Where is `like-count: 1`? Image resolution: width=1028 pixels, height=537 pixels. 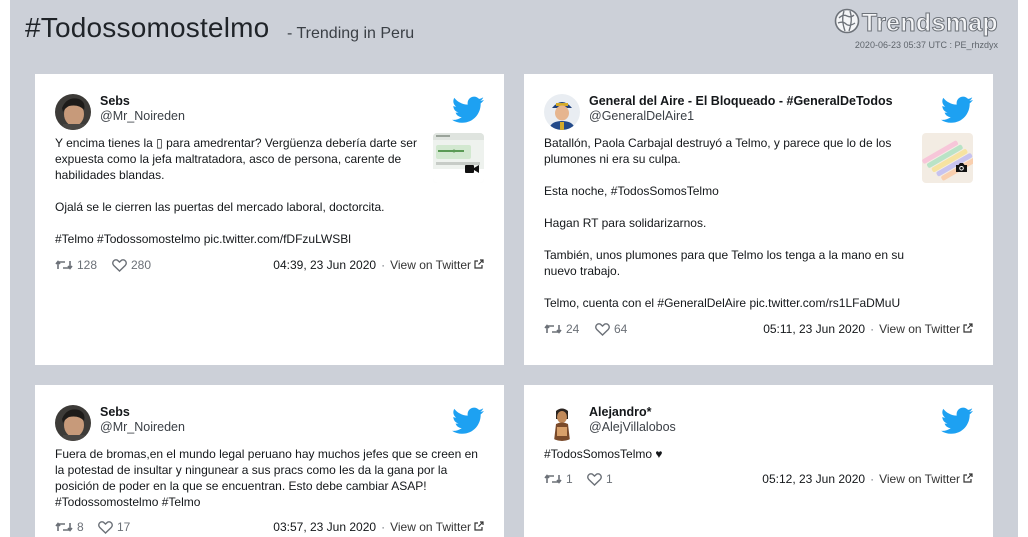
like-count: 1 is located at coordinates (609, 479).